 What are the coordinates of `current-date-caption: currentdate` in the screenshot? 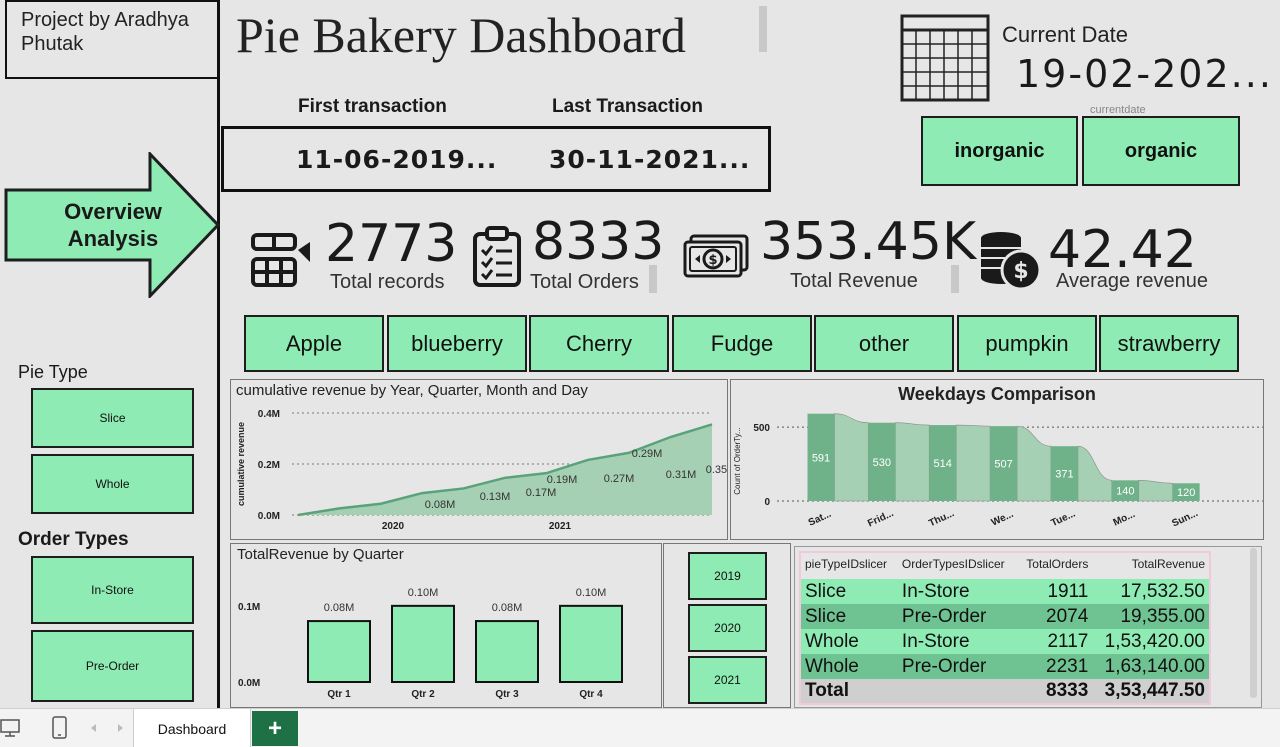 It's located at (1118, 109).